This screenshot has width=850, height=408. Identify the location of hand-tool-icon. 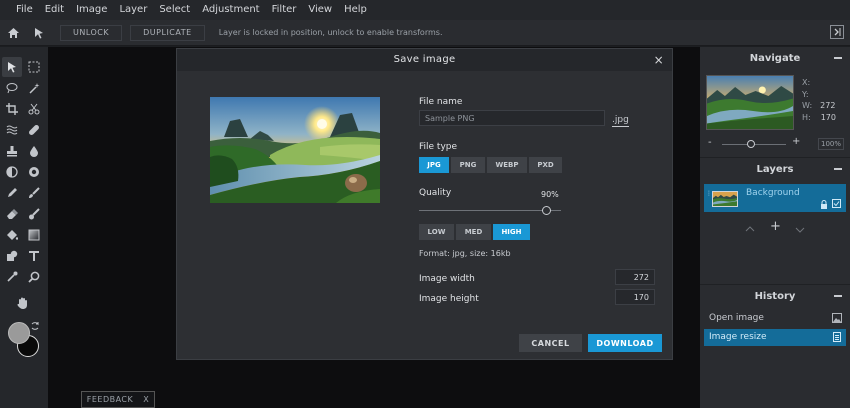
(23, 303).